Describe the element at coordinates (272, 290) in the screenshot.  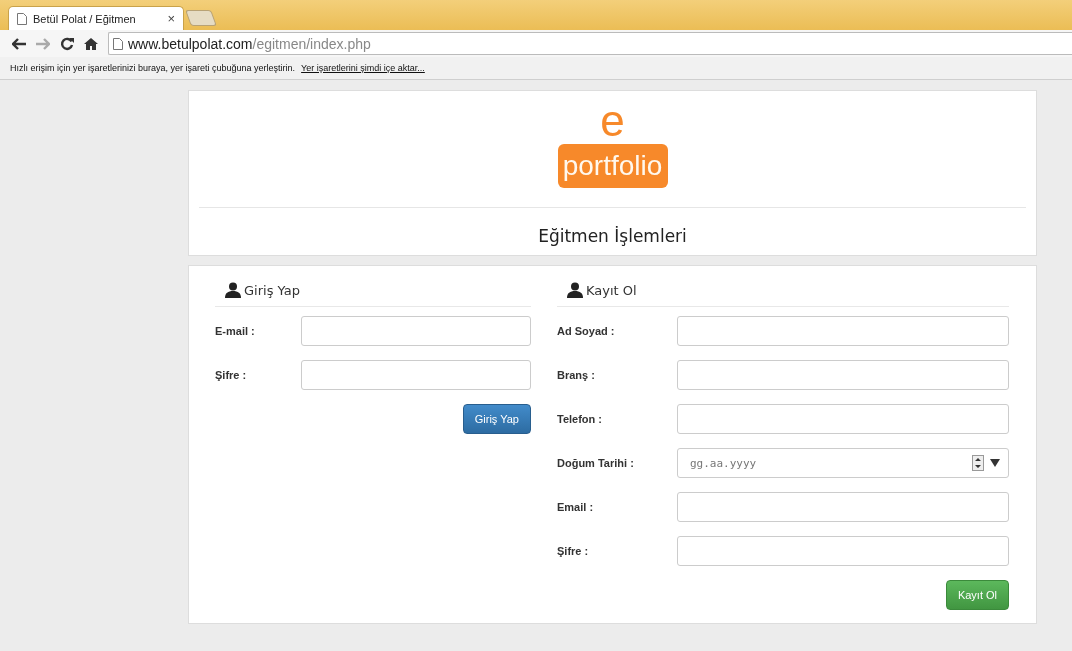
I see `section-title: Giriş Yap` at that location.